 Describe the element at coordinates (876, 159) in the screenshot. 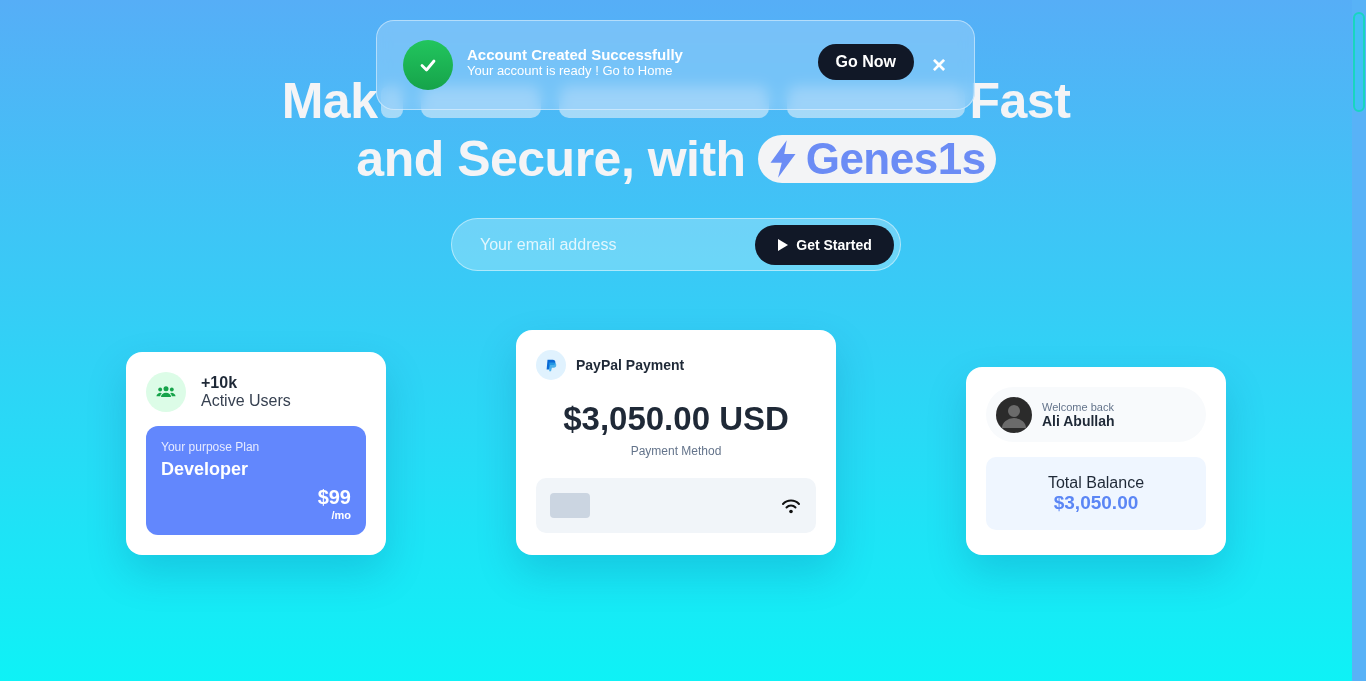

I see `brand-badge: Genes1s` at that location.